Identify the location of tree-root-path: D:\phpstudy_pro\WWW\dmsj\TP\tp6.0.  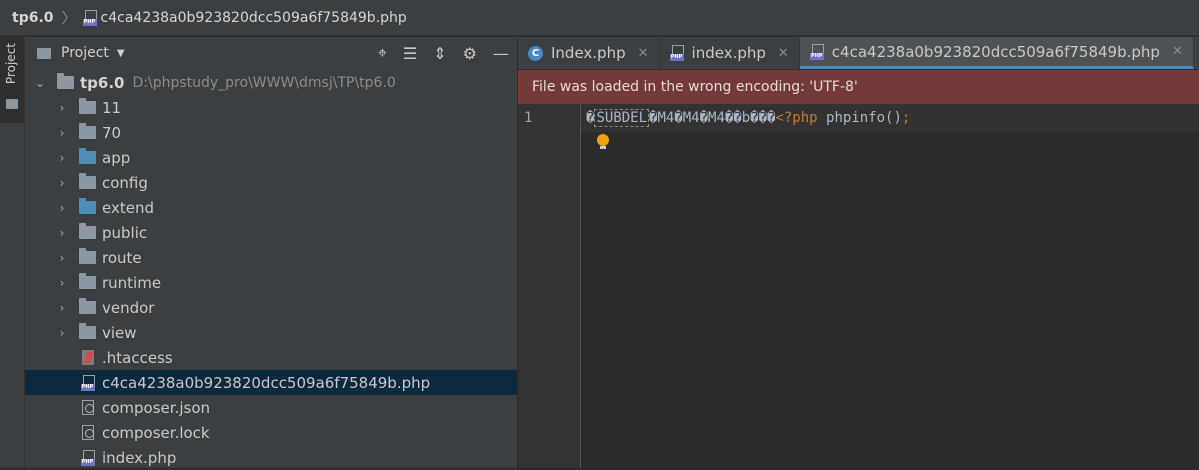
(264, 82).